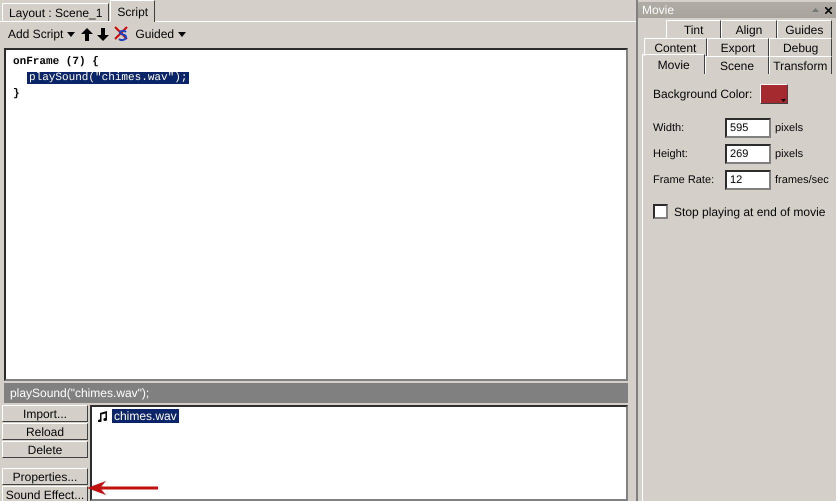 The width and height of the screenshot is (836, 501). I want to click on sound-list: chimes.wav, so click(359, 453).